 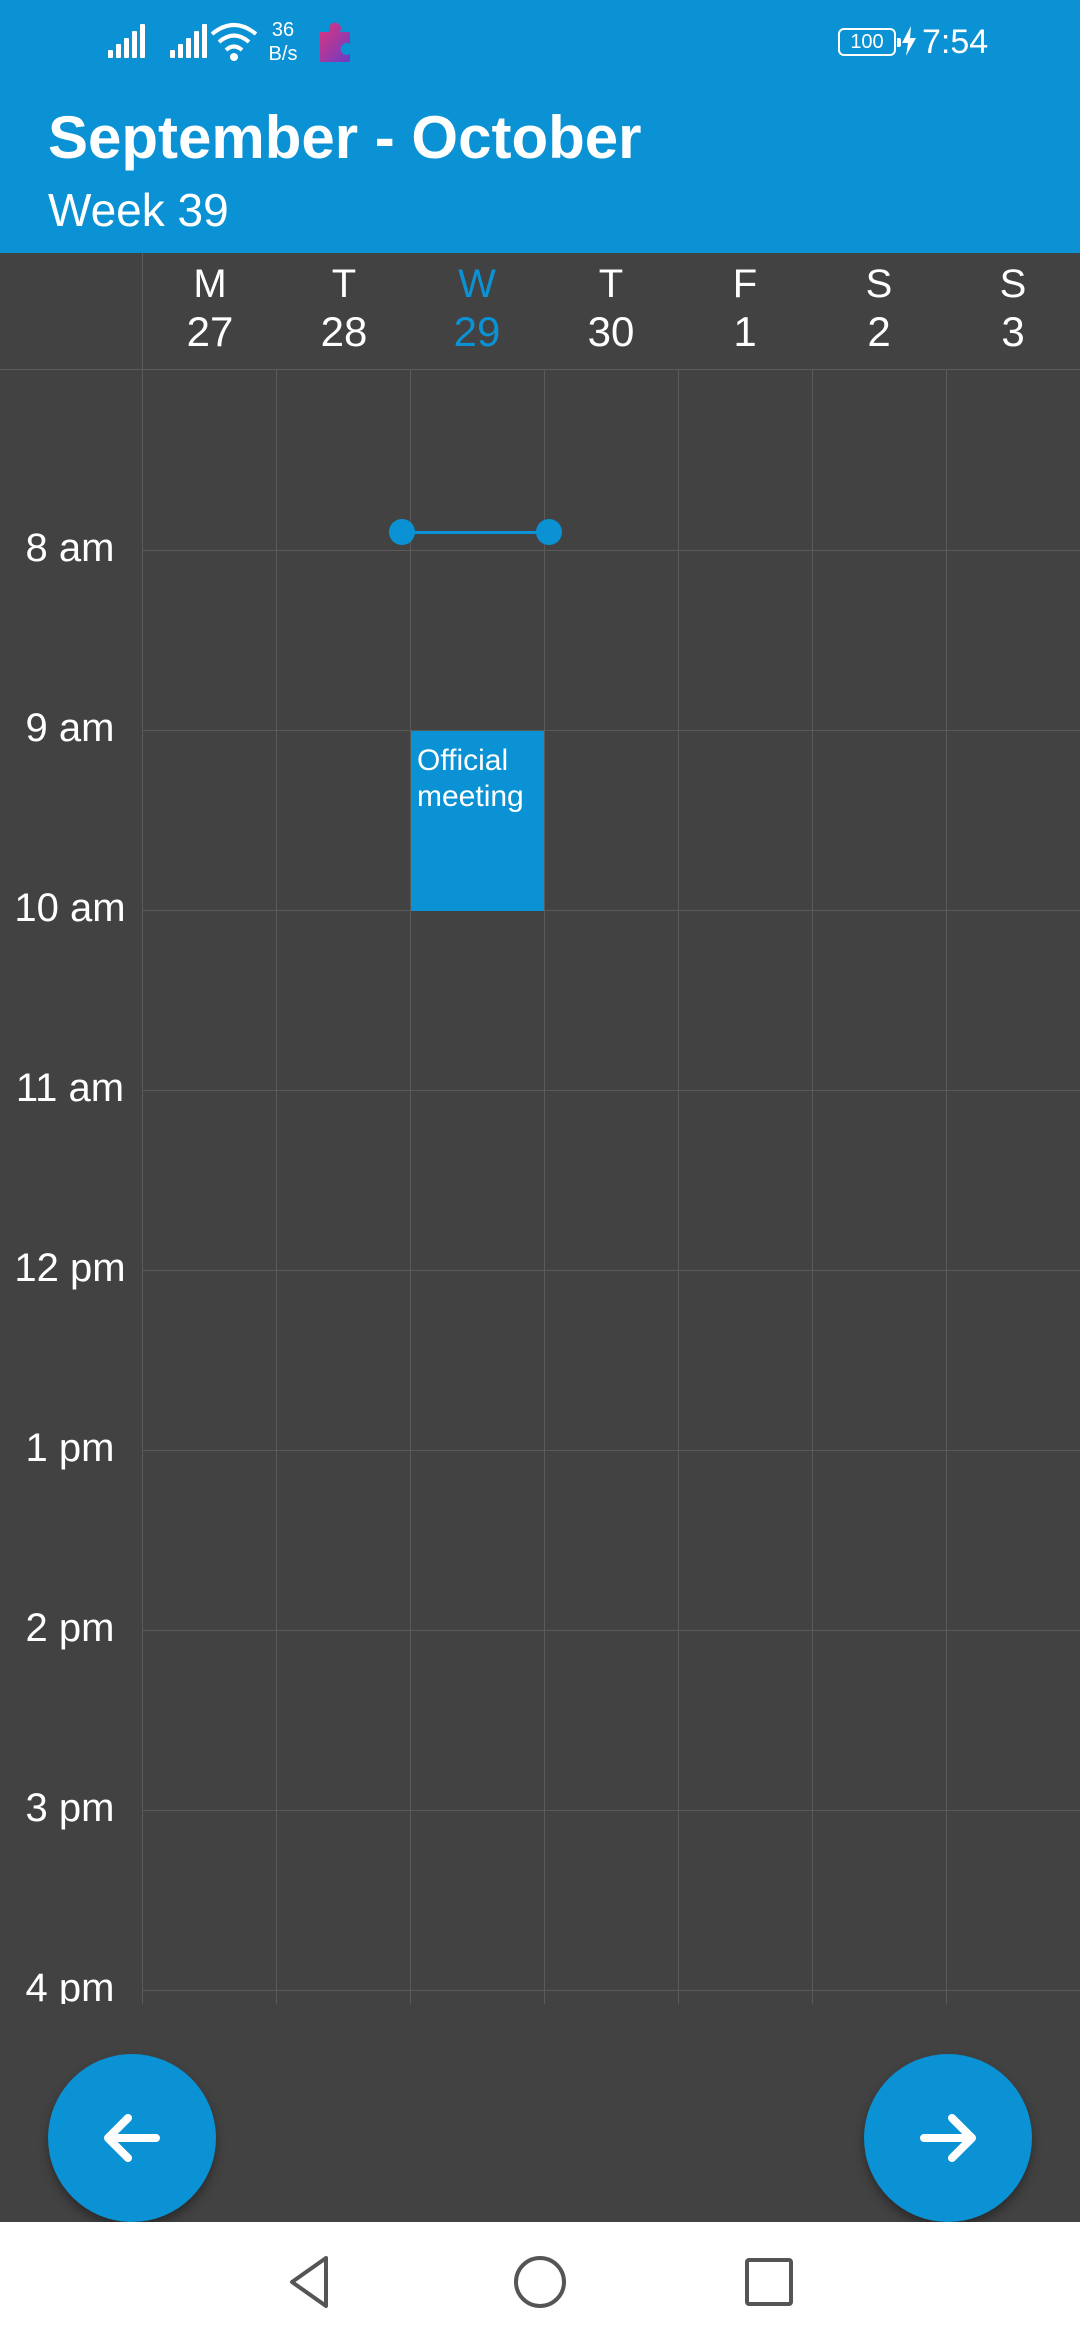 What do you see at coordinates (210, 284) in the screenshot?
I see `day-letter: M` at bounding box center [210, 284].